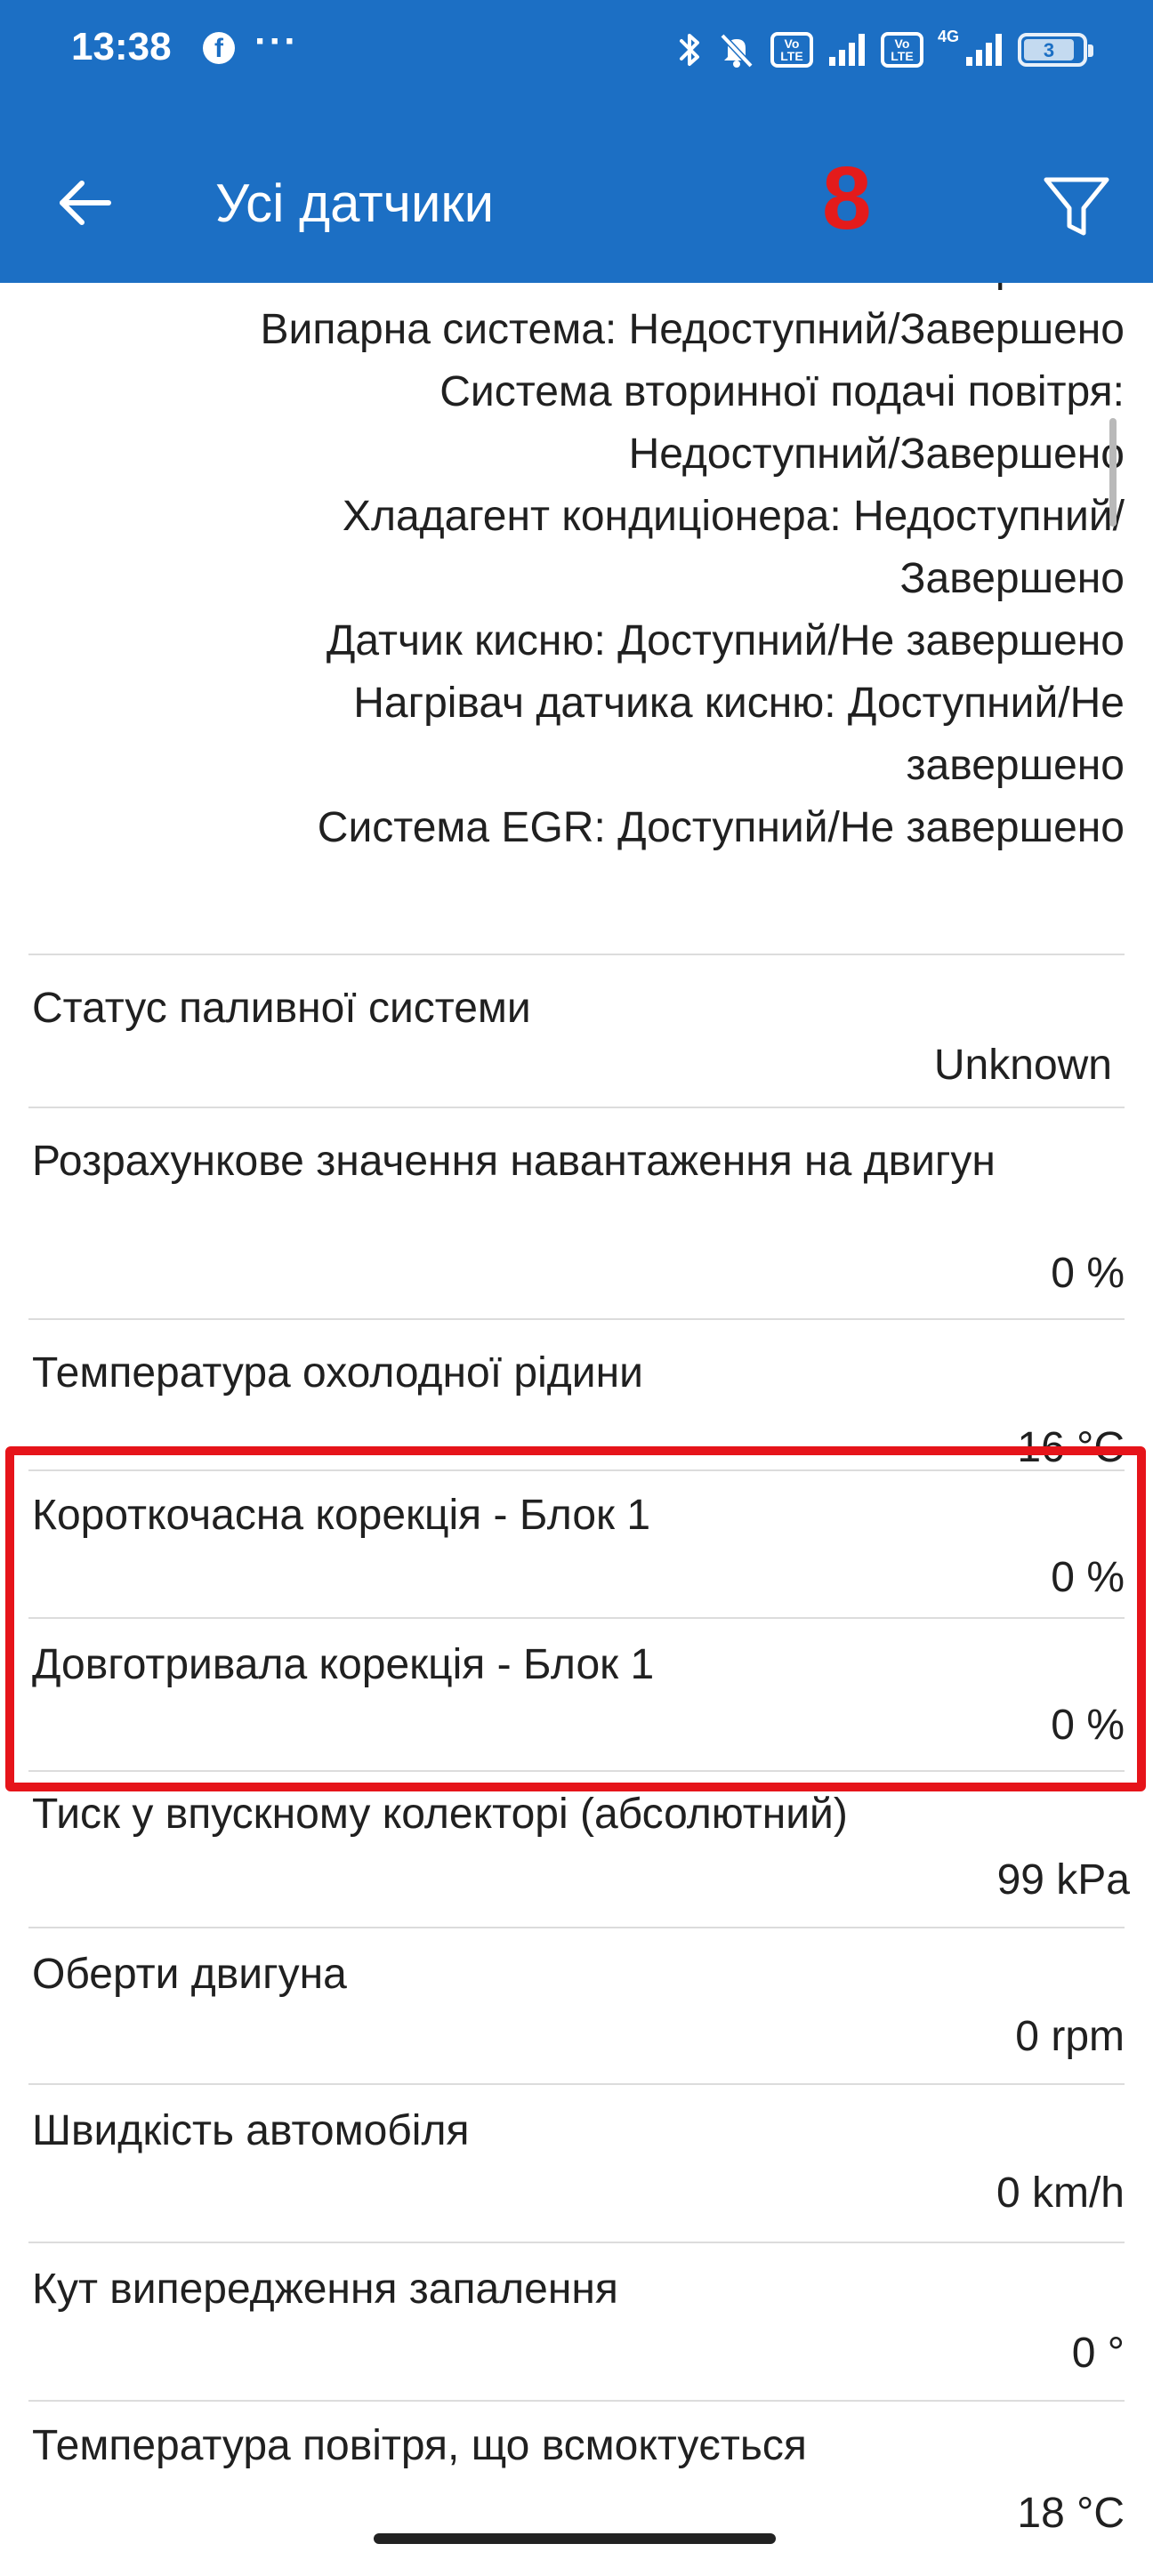 The height and width of the screenshot is (2576, 1153). What do you see at coordinates (575, 2538) in the screenshot?
I see `gesture-nav-bar` at bounding box center [575, 2538].